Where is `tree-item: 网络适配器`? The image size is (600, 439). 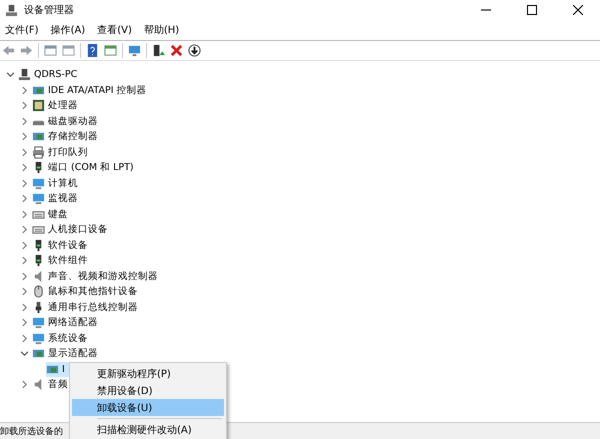 tree-item: 网络适配器 is located at coordinates (73, 323).